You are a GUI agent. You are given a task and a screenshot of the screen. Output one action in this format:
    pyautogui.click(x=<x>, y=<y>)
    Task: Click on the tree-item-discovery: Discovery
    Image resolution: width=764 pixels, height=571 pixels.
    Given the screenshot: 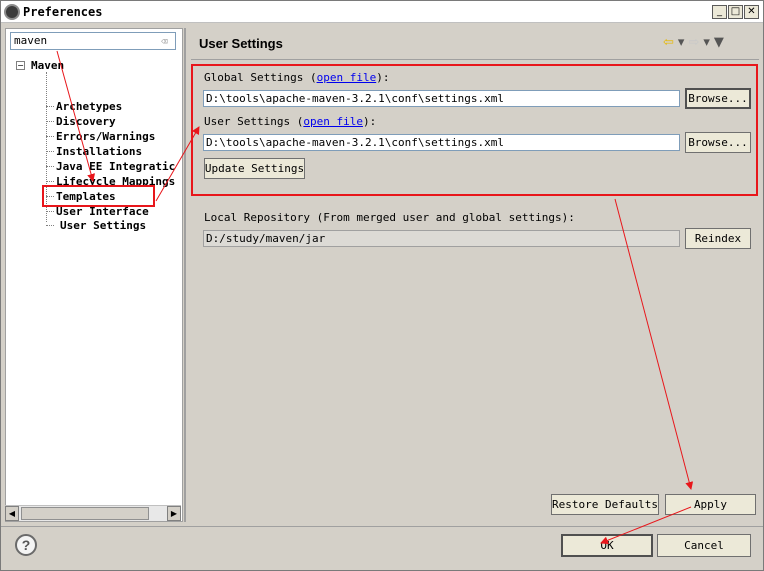 What is the action you would take?
    pyautogui.click(x=81, y=121)
    